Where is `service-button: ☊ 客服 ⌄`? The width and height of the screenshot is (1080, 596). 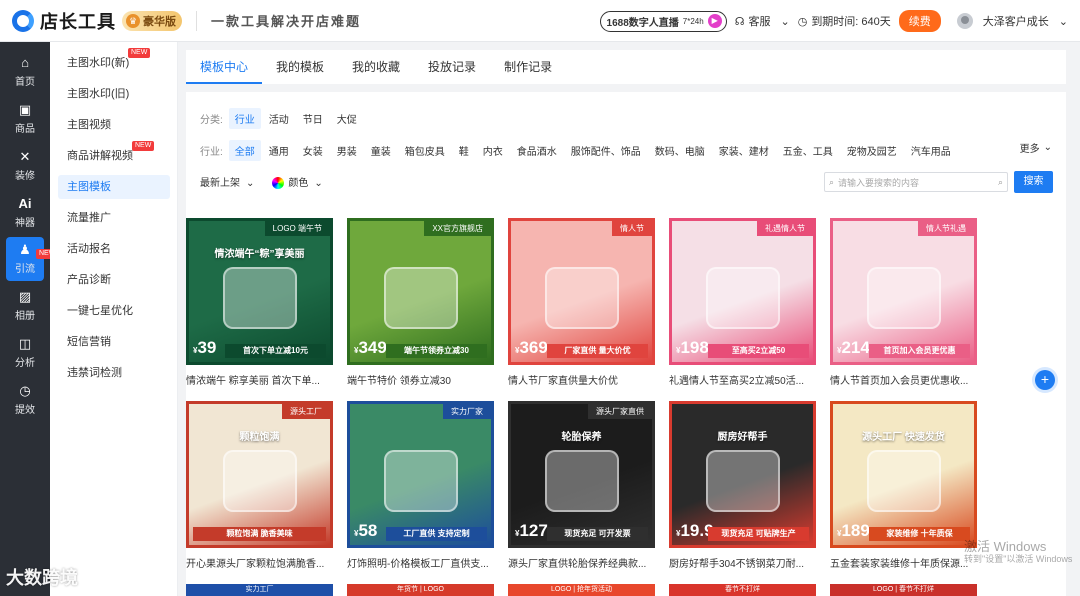
service-button: ☊ 客服 ⌄ is located at coordinates (762, 21).